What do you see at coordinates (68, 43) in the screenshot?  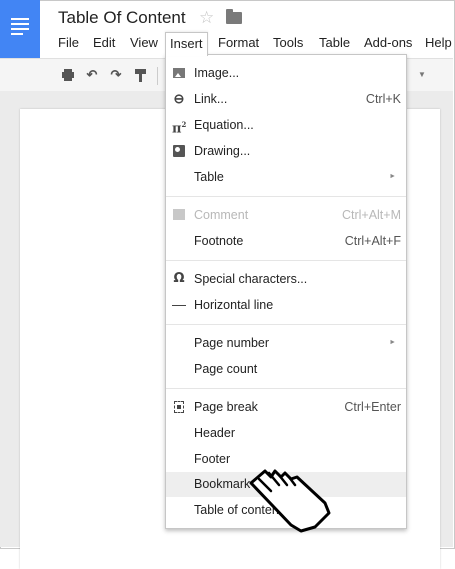 I see `menu-file: File` at bounding box center [68, 43].